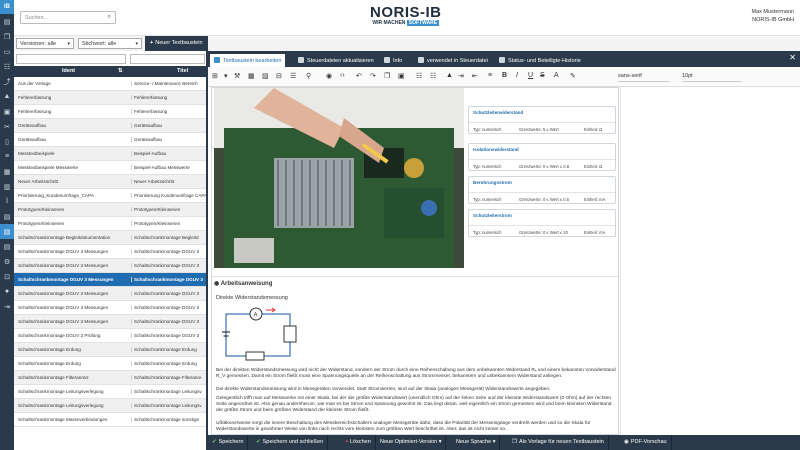  Describe the element at coordinates (540, 60) in the screenshot. I see `tab-status-history: Status- und Beteiligte-Historie` at that location.